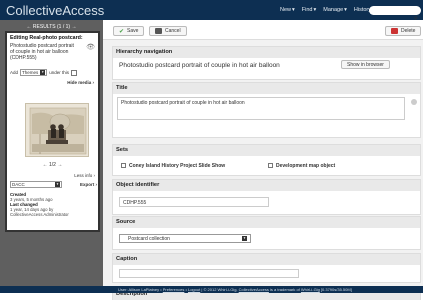  What do you see at coordinates (266, 233) in the screenshot?
I see `source-section: Source Postcard collection ▾` at bounding box center [266, 233].